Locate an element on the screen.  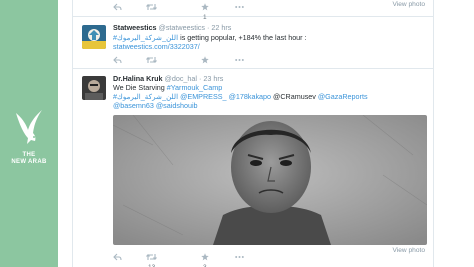
brand-logo-text: THE NEW ARAB is located at coordinates (29, 159).